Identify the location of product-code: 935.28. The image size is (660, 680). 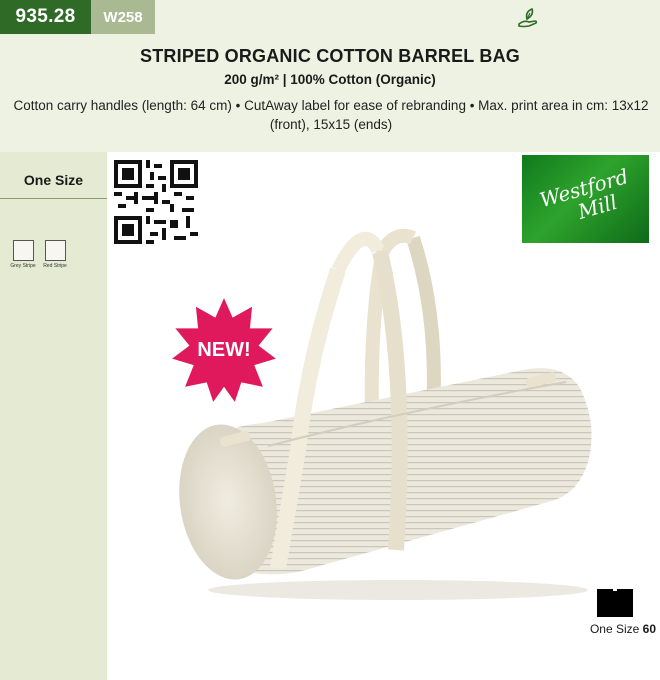
(45, 16).